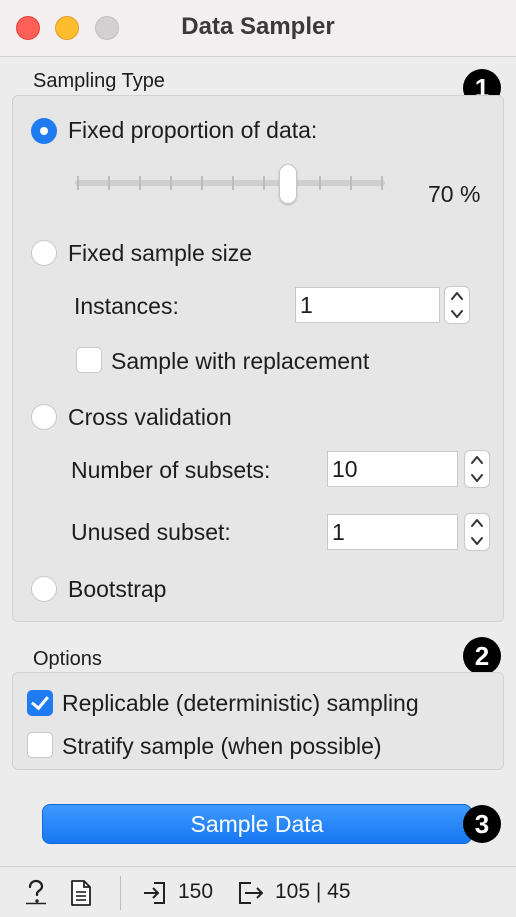  I want to click on sample-with-replacement-checkbox, so click(89, 360).